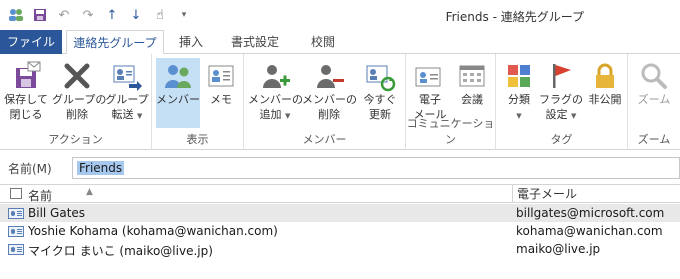  What do you see at coordinates (605, 76) in the screenshot?
I see `lock-icon` at bounding box center [605, 76].